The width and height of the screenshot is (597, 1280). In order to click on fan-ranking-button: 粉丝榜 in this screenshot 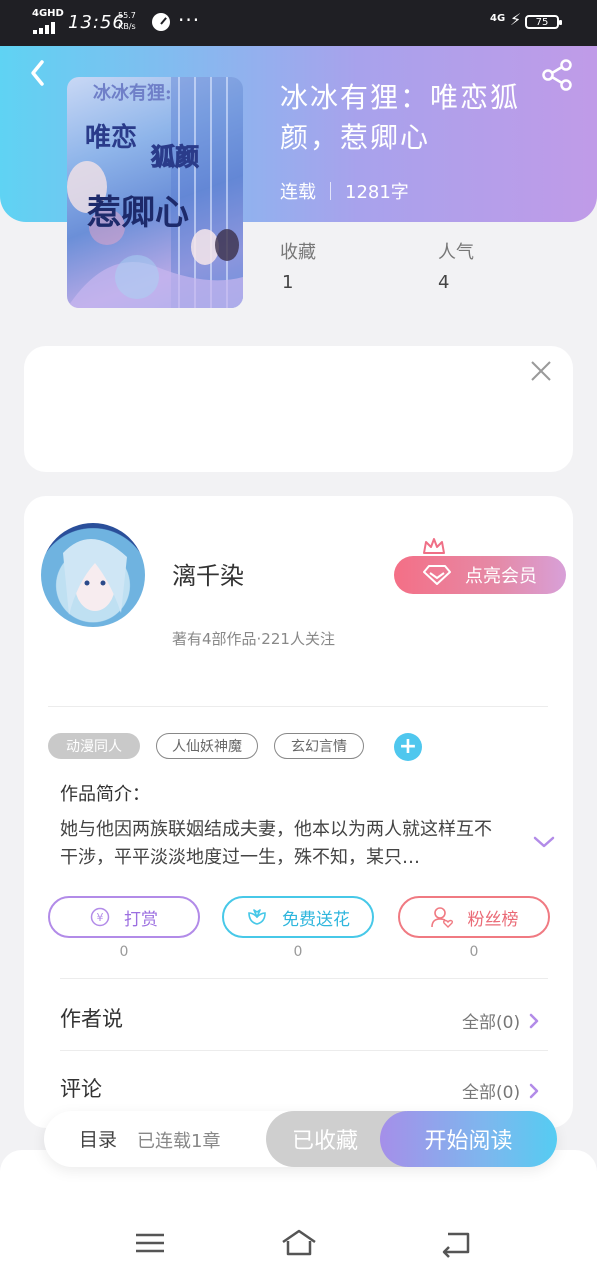, I will do `click(474, 917)`.